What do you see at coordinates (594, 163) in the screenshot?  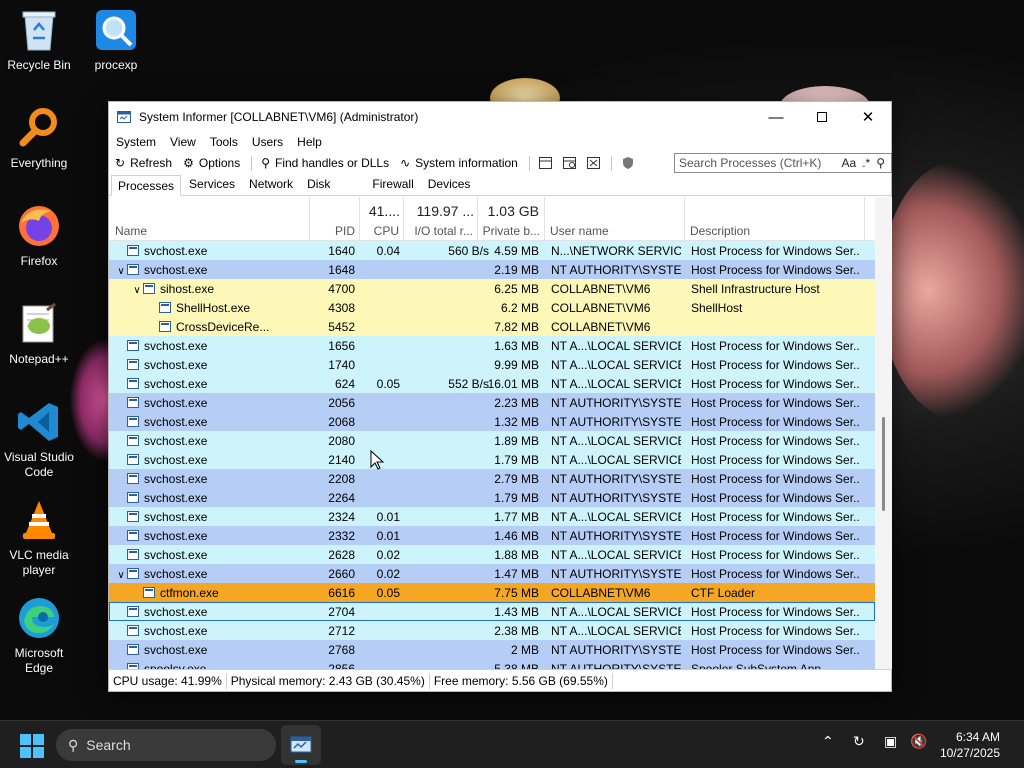 I see `close-window-icon` at bounding box center [594, 163].